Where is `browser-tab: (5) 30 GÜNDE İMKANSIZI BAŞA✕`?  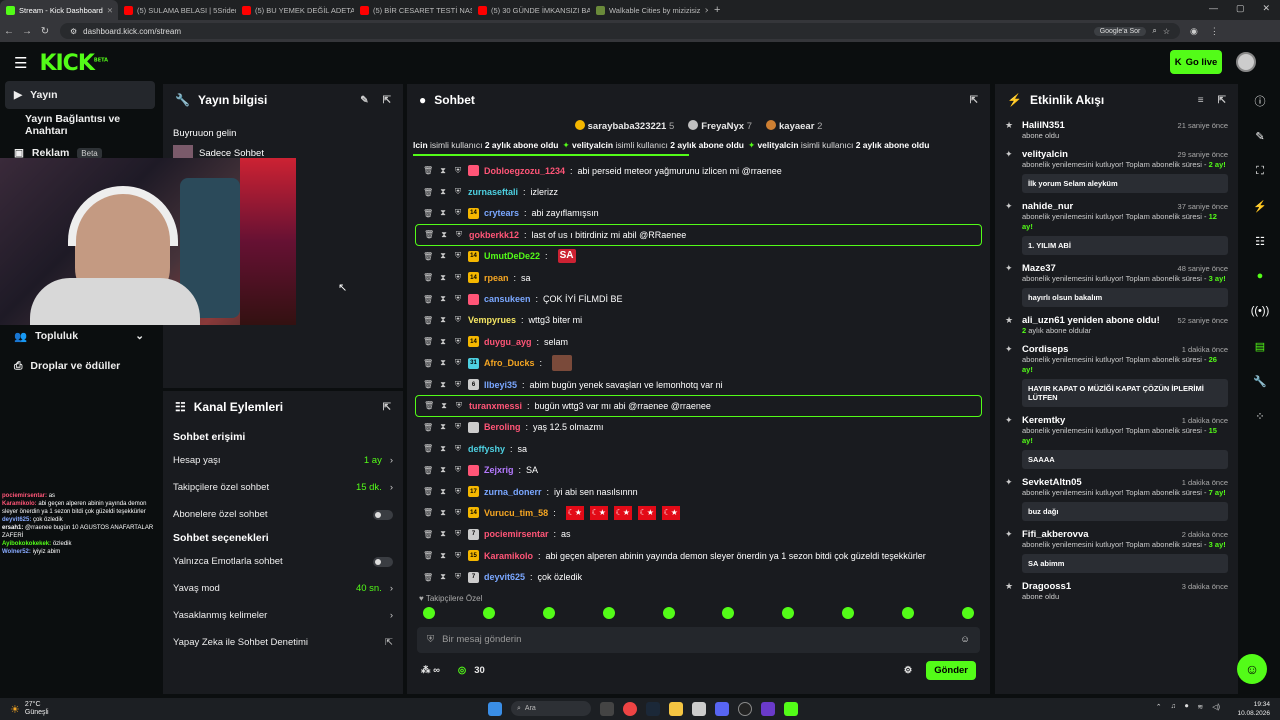 browser-tab: (5) 30 GÜNDE İMKANSIZI BAŞA✕ is located at coordinates (531, 10).